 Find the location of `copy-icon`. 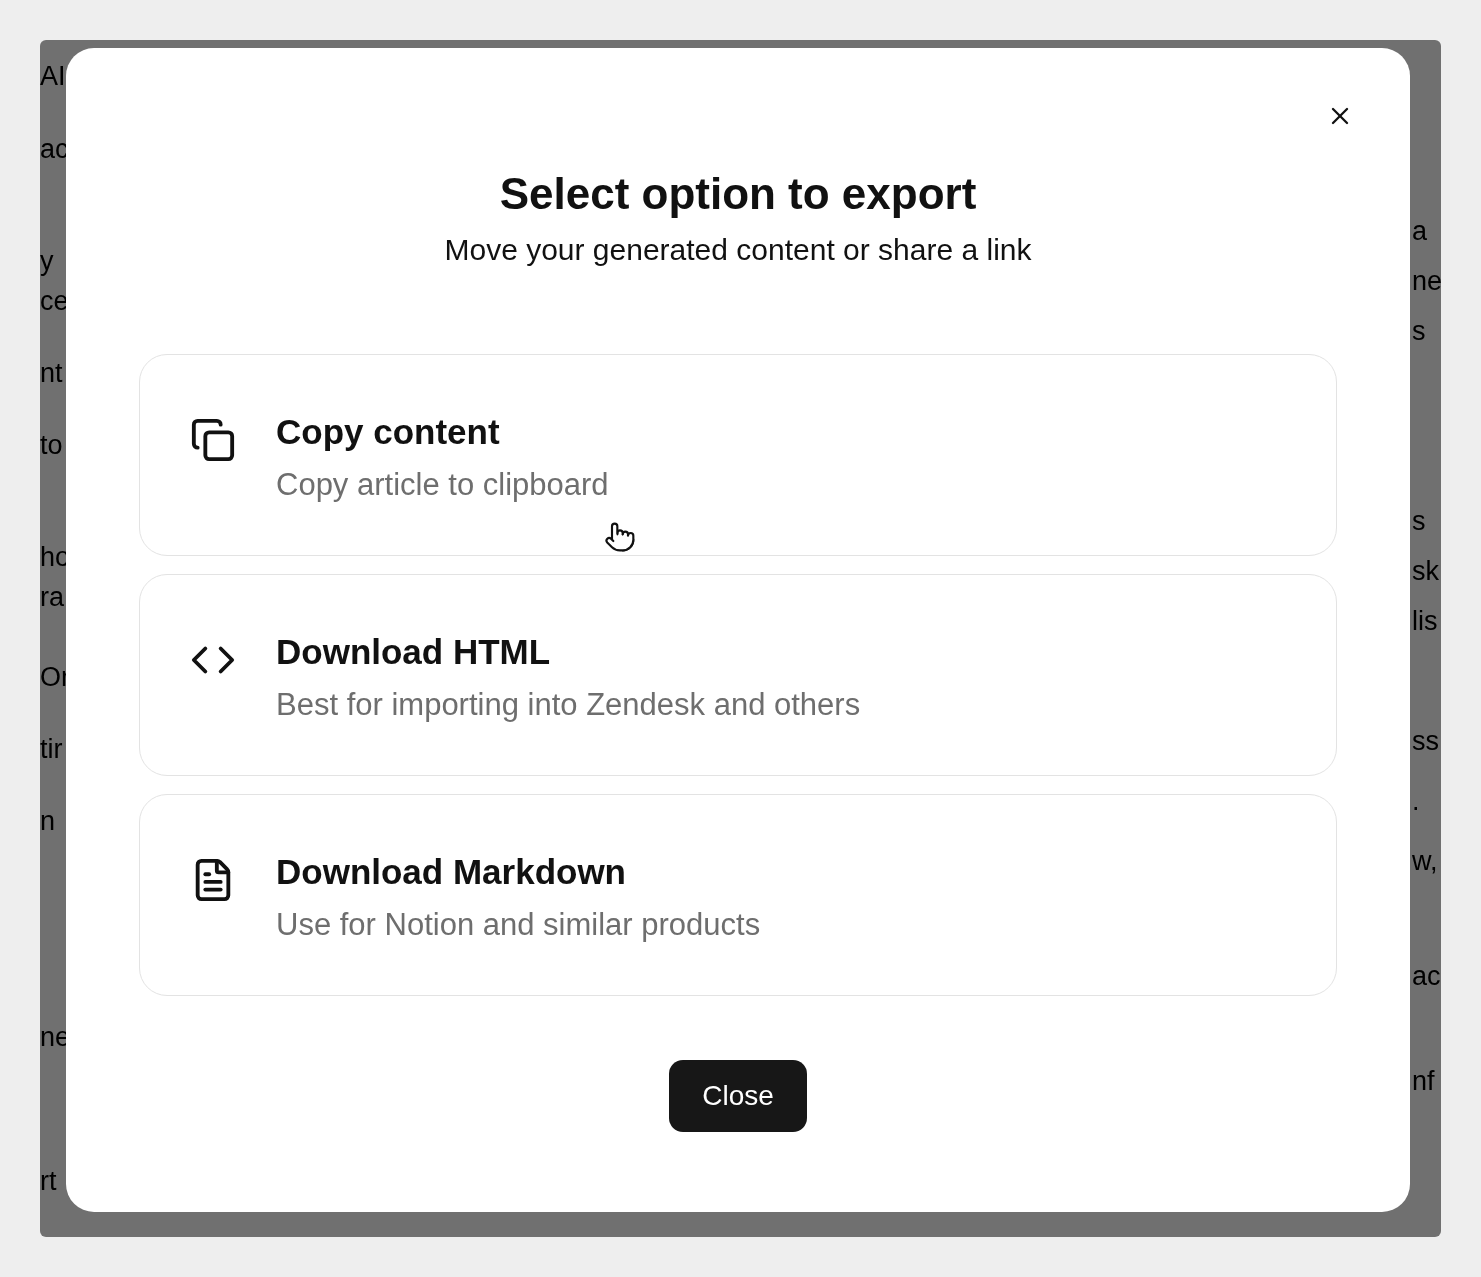

copy-icon is located at coordinates (213, 440).